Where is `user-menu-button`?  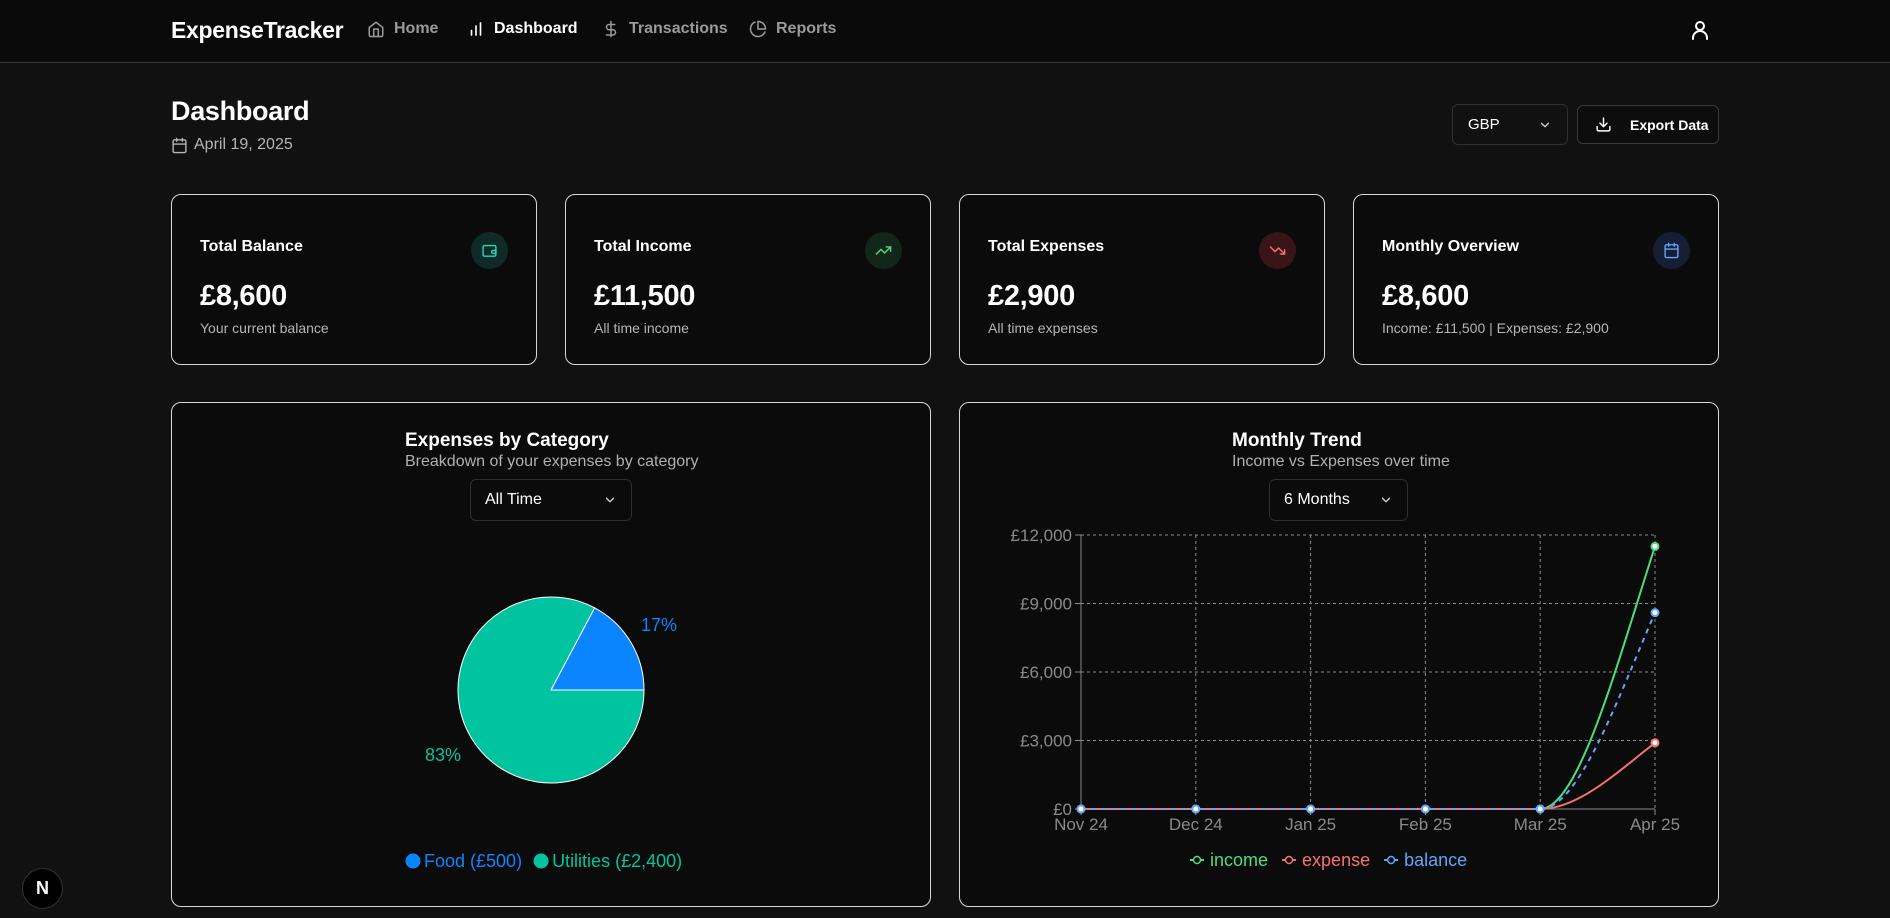 user-menu-button is located at coordinates (1700, 30).